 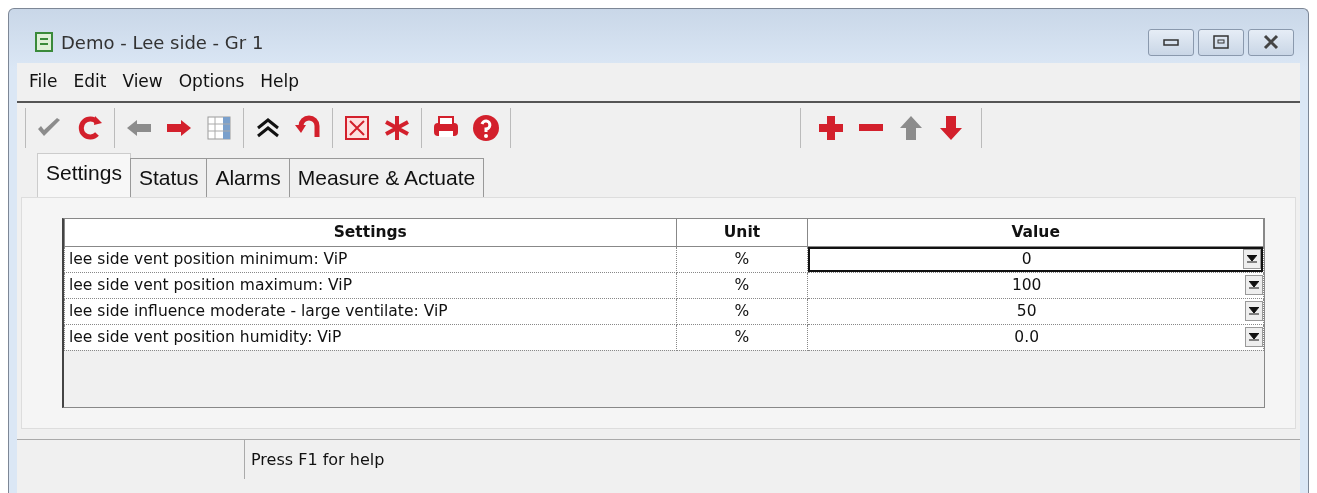 I want to click on value-dropdown: 100, so click(x=1035, y=285).